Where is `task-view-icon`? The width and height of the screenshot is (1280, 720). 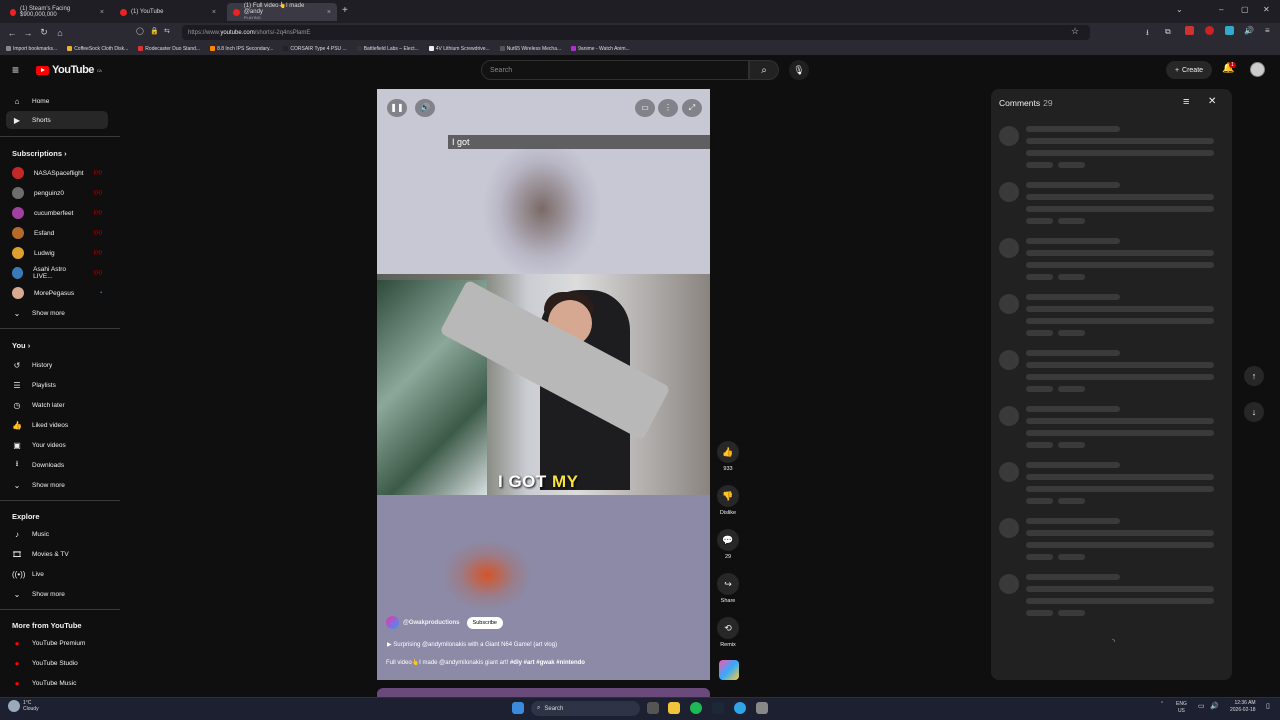 task-view-icon is located at coordinates (653, 708).